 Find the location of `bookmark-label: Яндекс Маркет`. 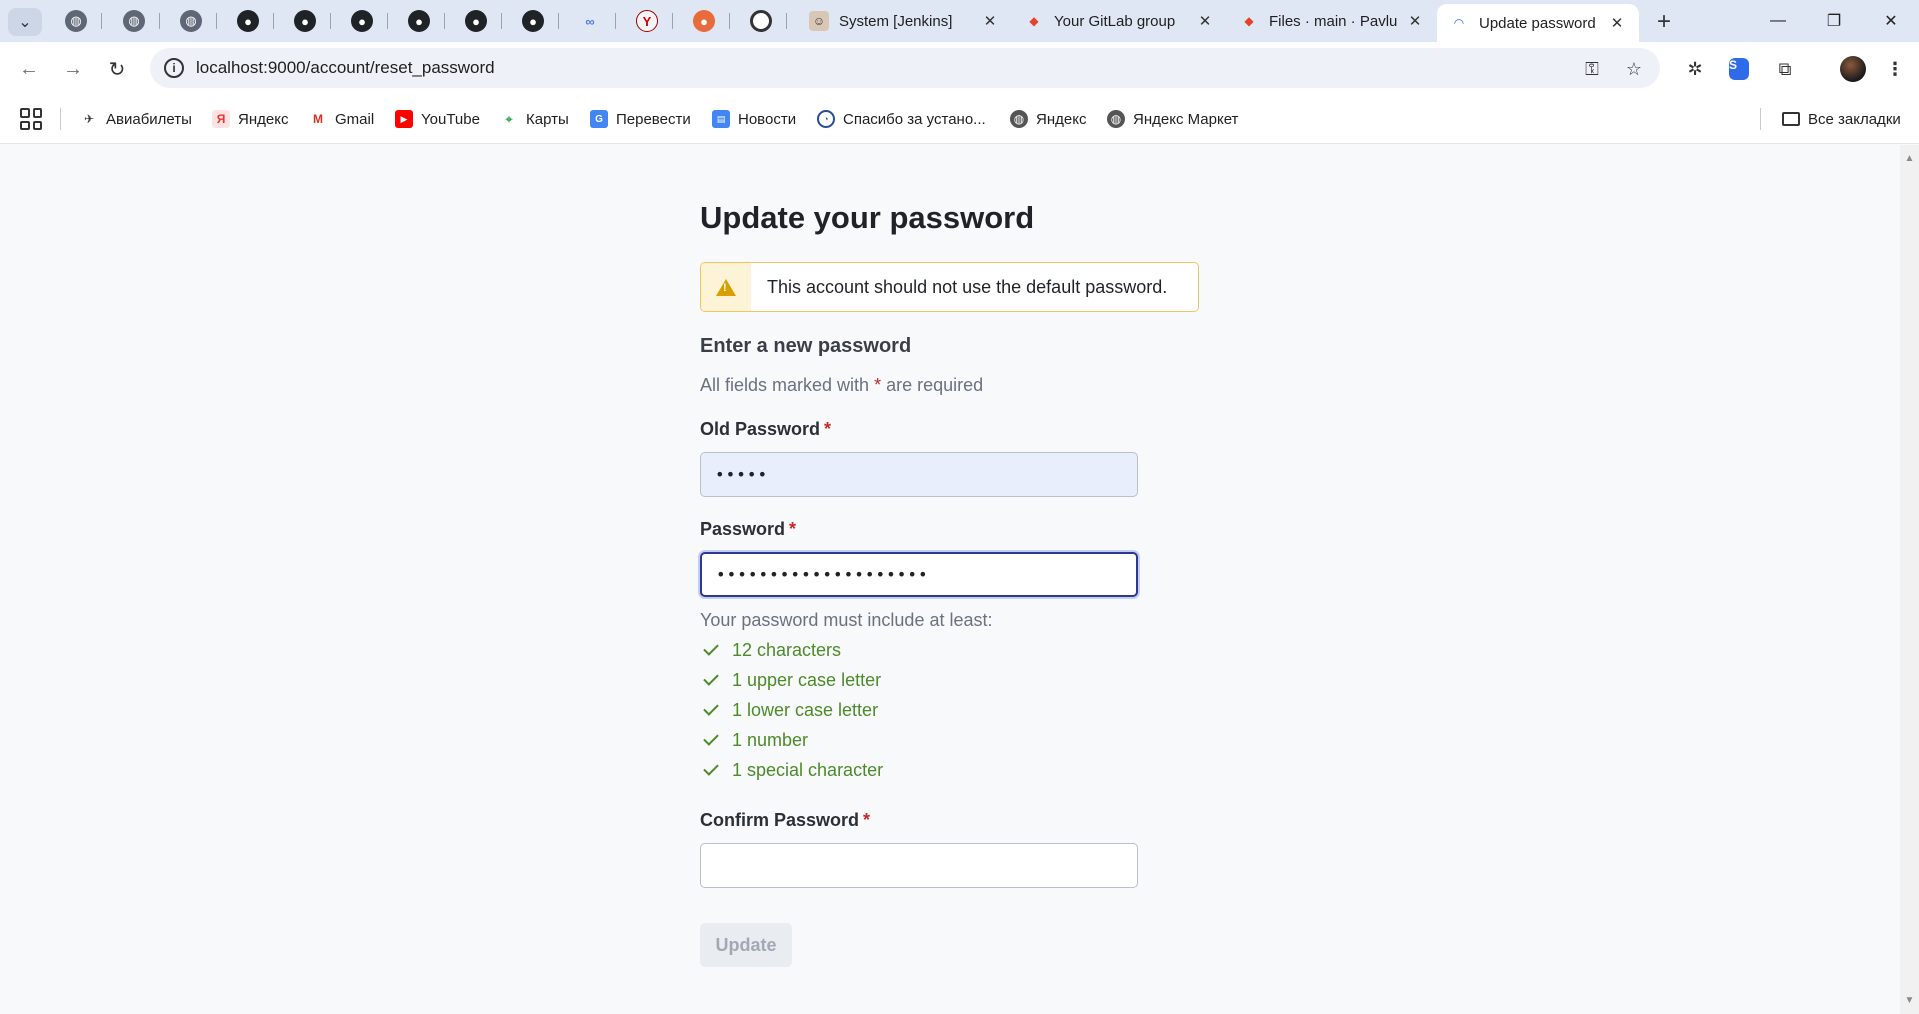

bookmark-label: Яндекс Маркет is located at coordinates (1186, 119).